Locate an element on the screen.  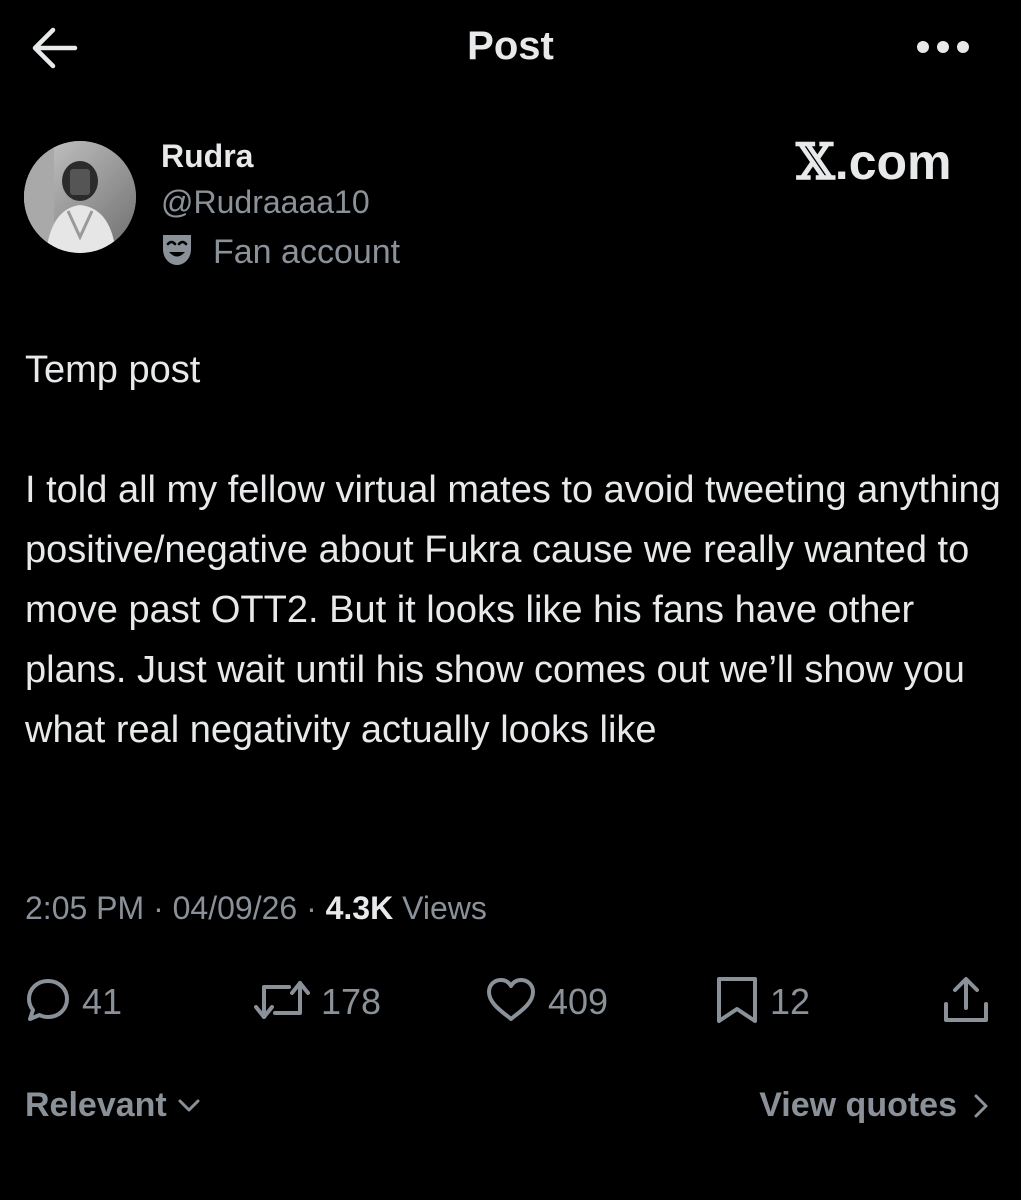
reply-icon is located at coordinates (48, 1002).